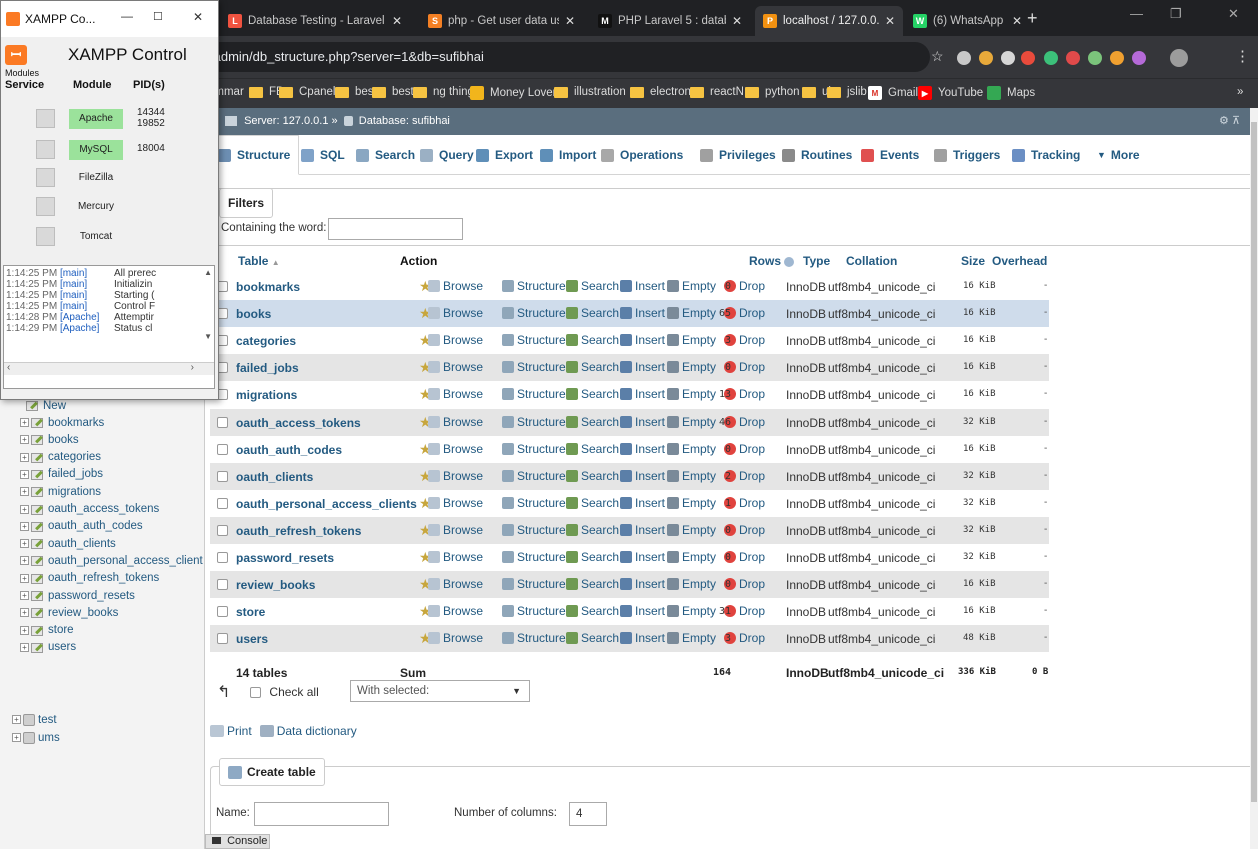 This screenshot has height=849, width=1258. What do you see at coordinates (266, 395) in the screenshot?
I see `table-name-link: migrations` at bounding box center [266, 395].